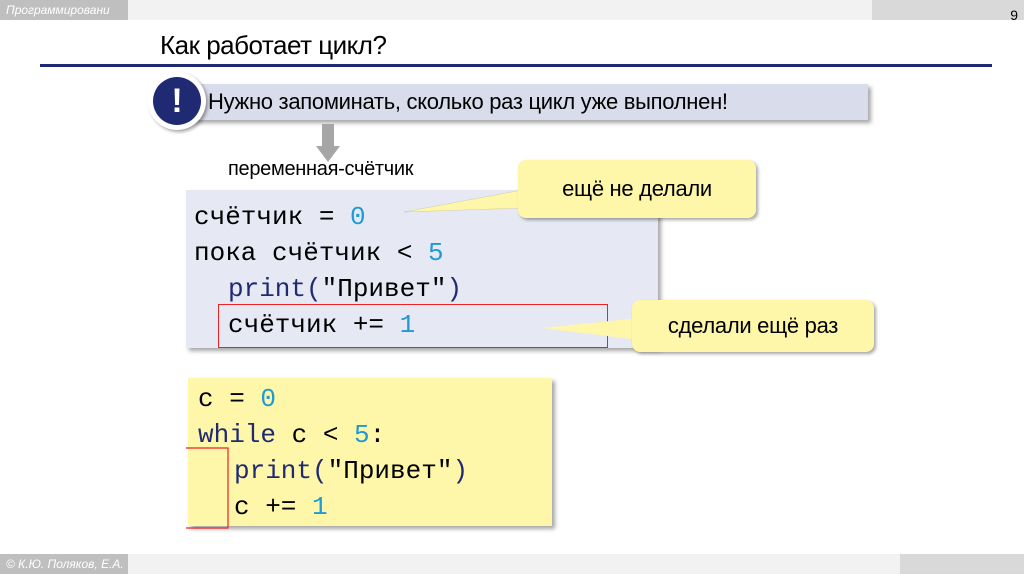  I want to click on exclamation-mark: !, so click(177, 101).